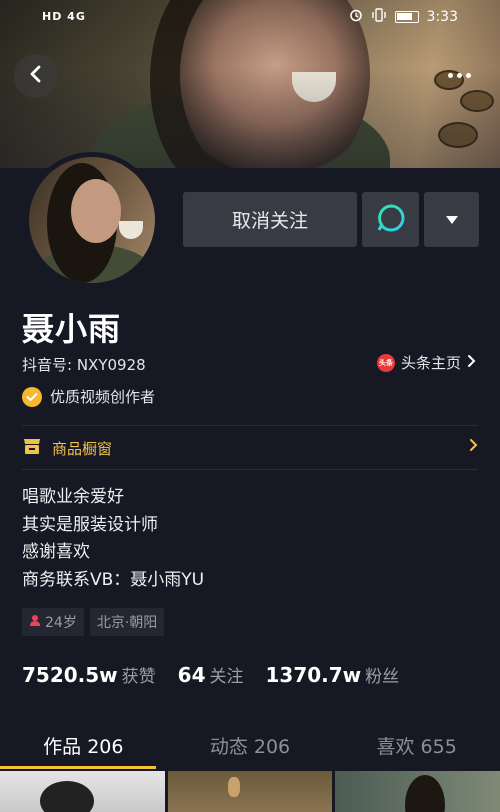 This screenshot has width=500, height=812. I want to click on following-label: 关注, so click(226, 677).